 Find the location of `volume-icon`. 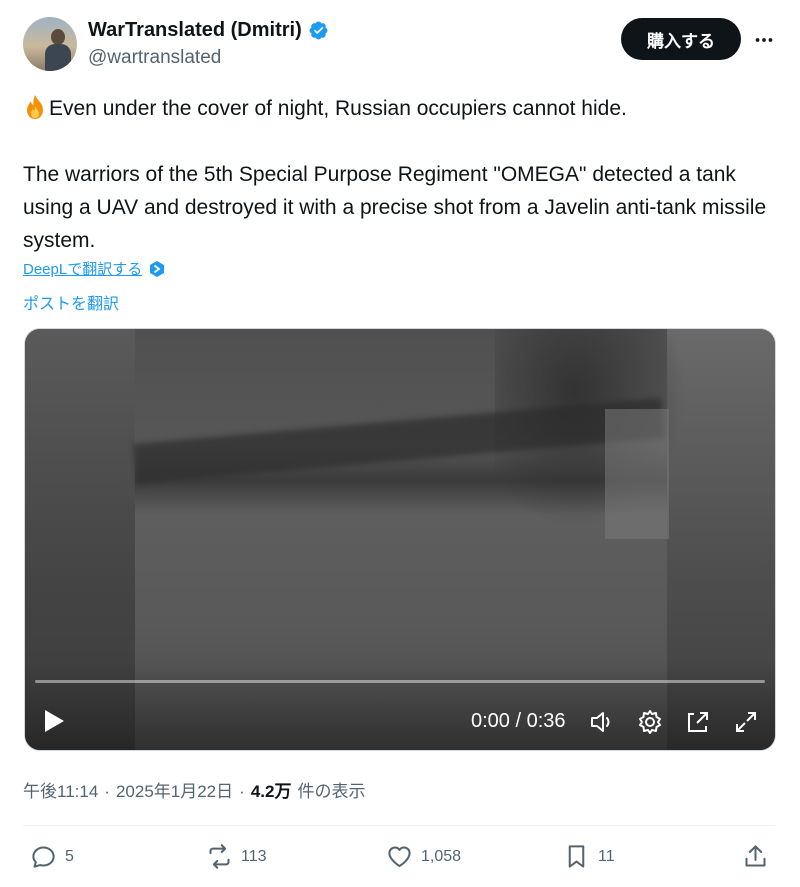

volume-icon is located at coordinates (602, 722).